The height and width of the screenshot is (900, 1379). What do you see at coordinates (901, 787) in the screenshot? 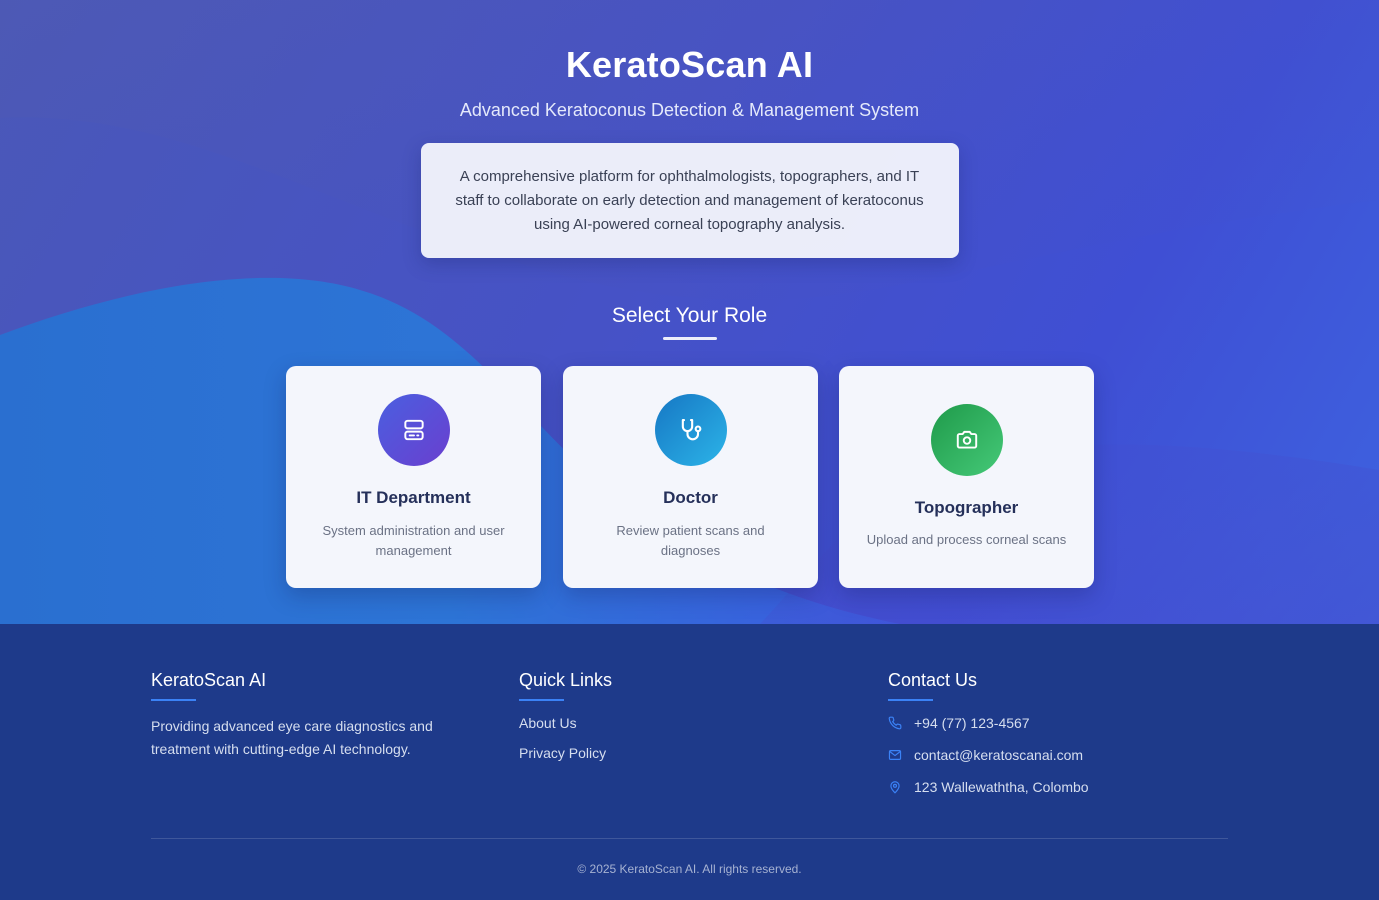
I see `location-pin-icon` at bounding box center [901, 787].